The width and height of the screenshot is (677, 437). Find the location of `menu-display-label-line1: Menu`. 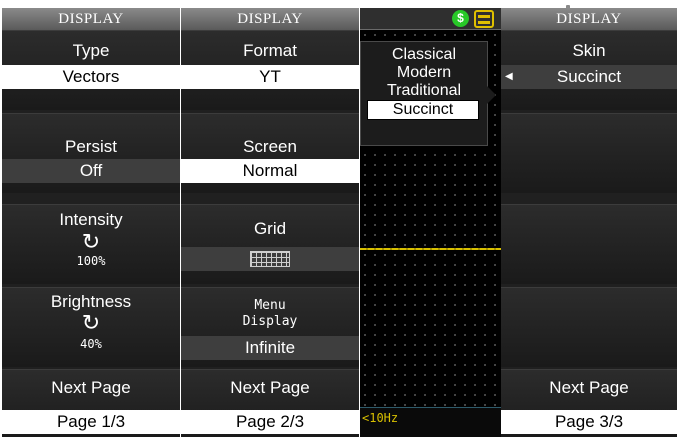

menu-display-label-line1: Menu is located at coordinates (270, 305).